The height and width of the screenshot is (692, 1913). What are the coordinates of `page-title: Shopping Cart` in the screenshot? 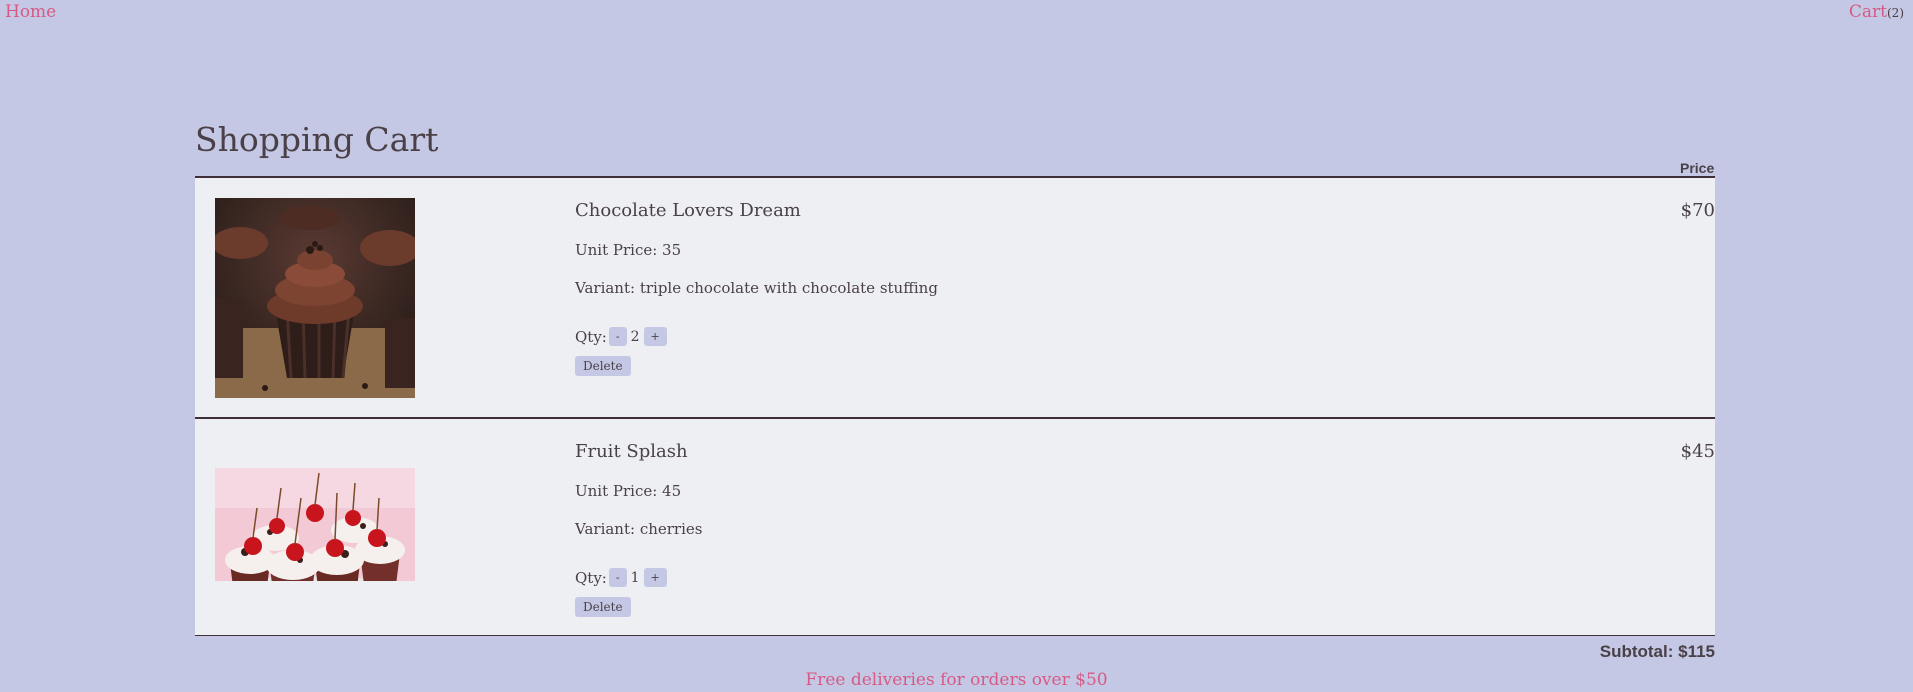 It's located at (317, 139).